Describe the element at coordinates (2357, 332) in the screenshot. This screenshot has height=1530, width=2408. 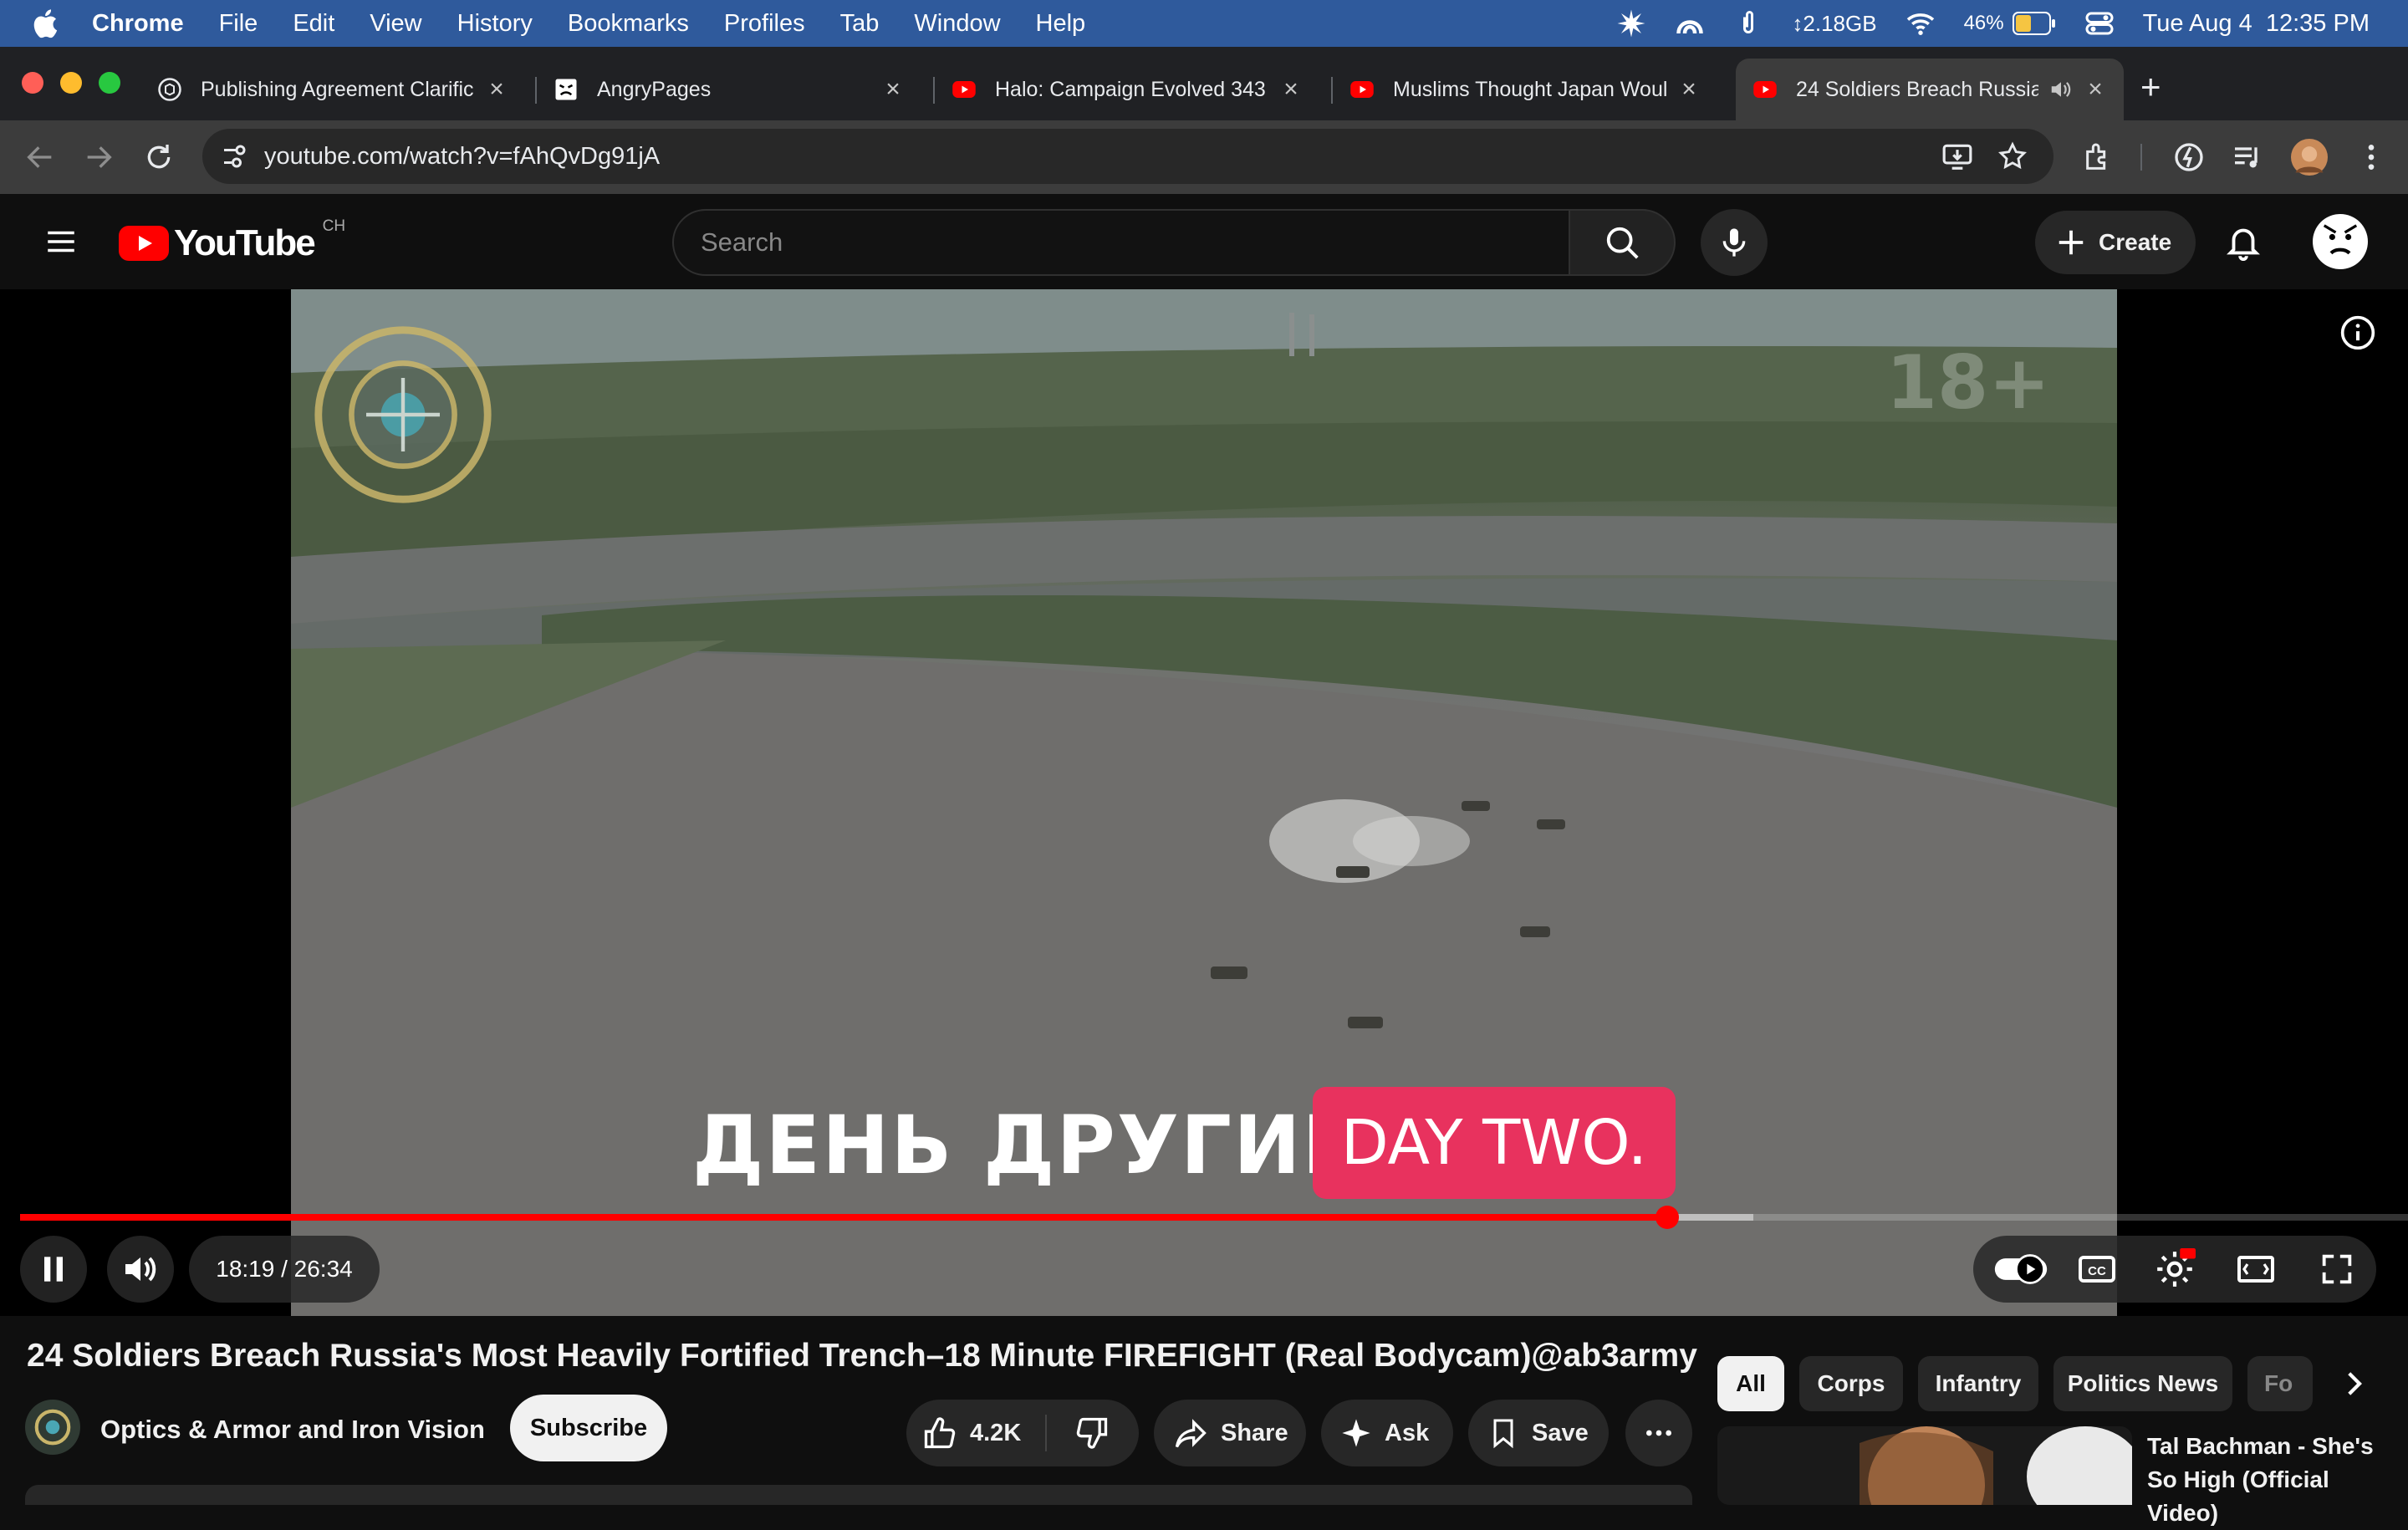
I see `video-info-icon` at that location.